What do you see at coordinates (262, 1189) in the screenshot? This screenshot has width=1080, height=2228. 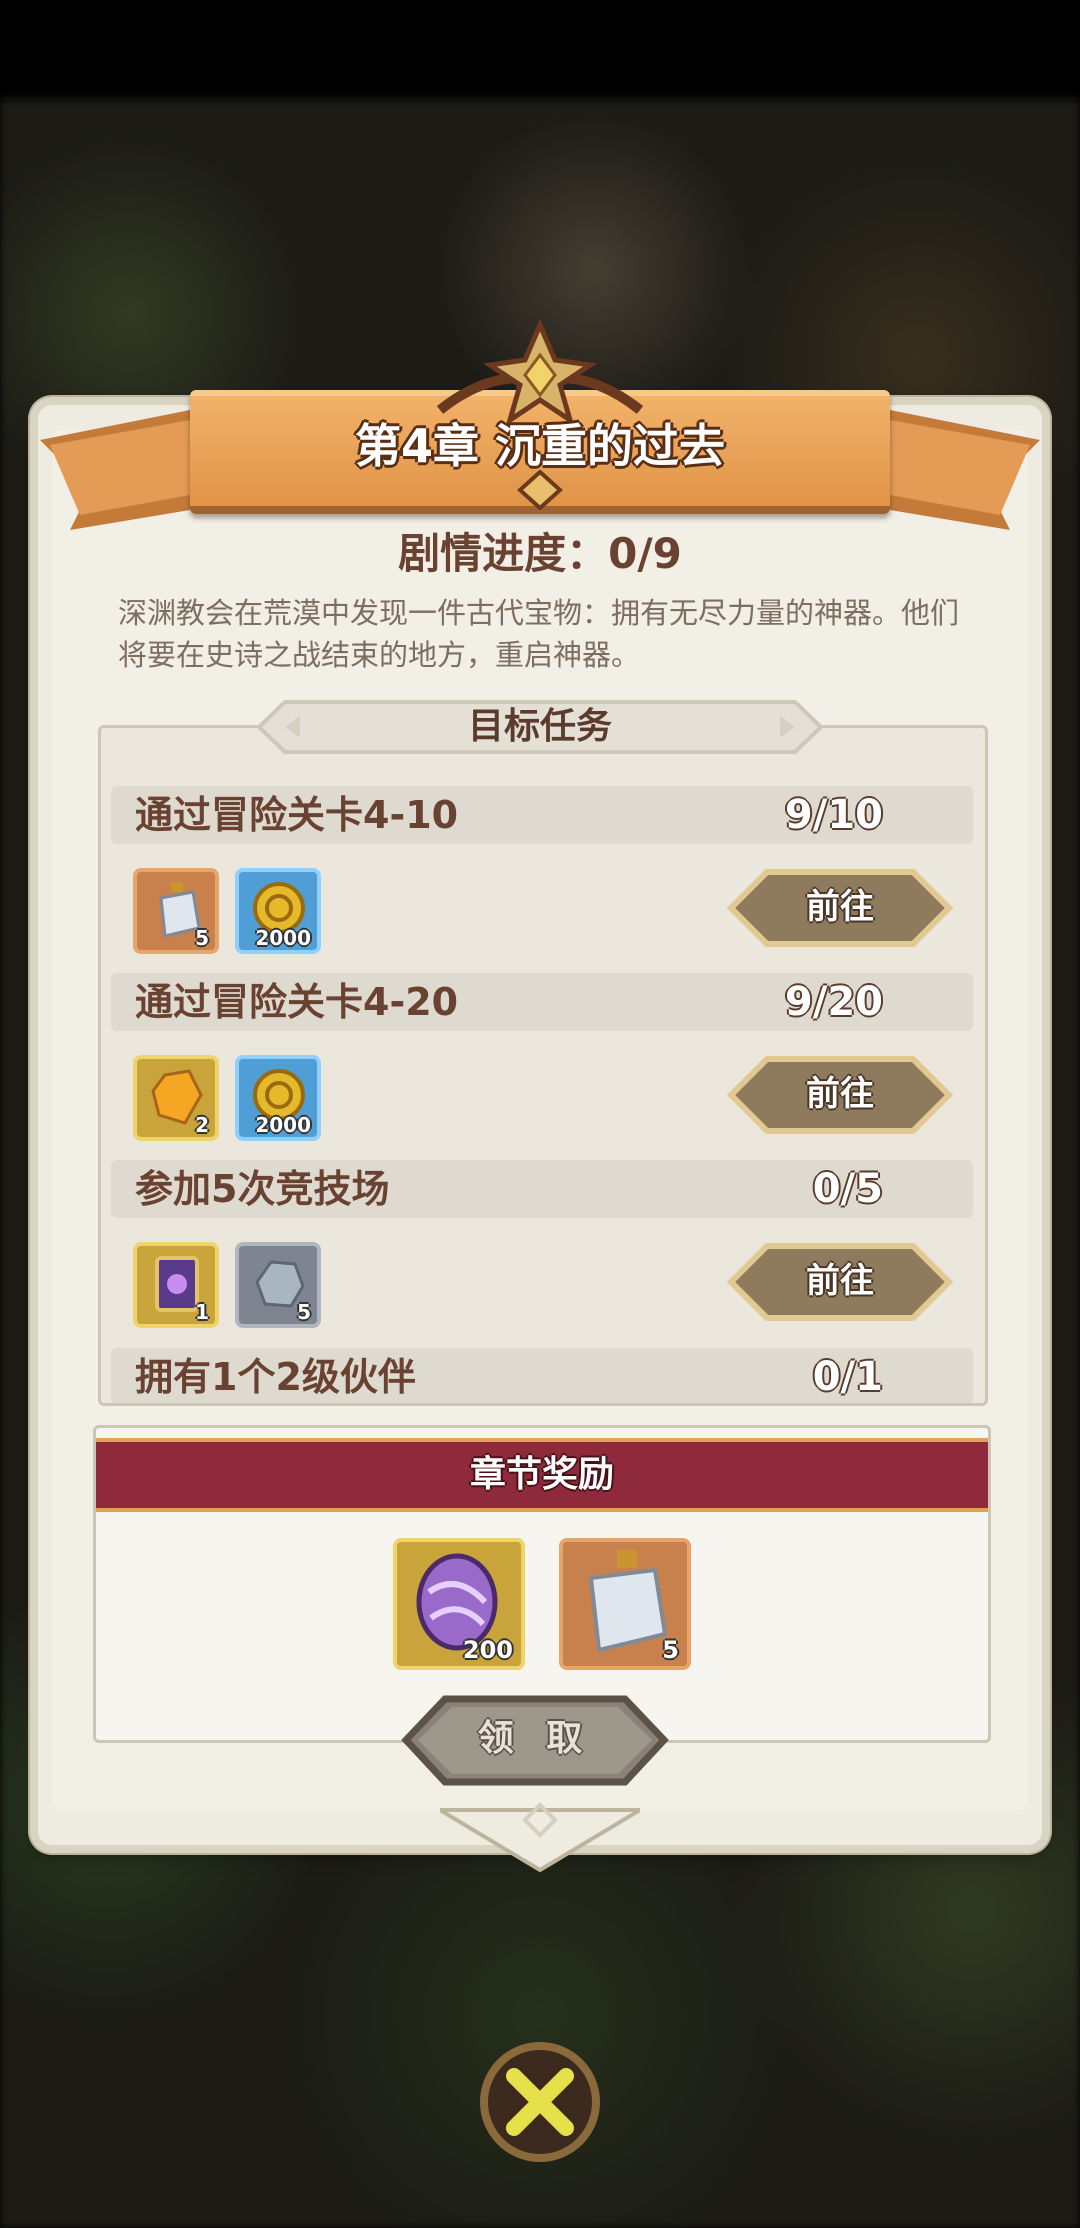 I see `task-name: 参加5次竞技场` at bounding box center [262, 1189].